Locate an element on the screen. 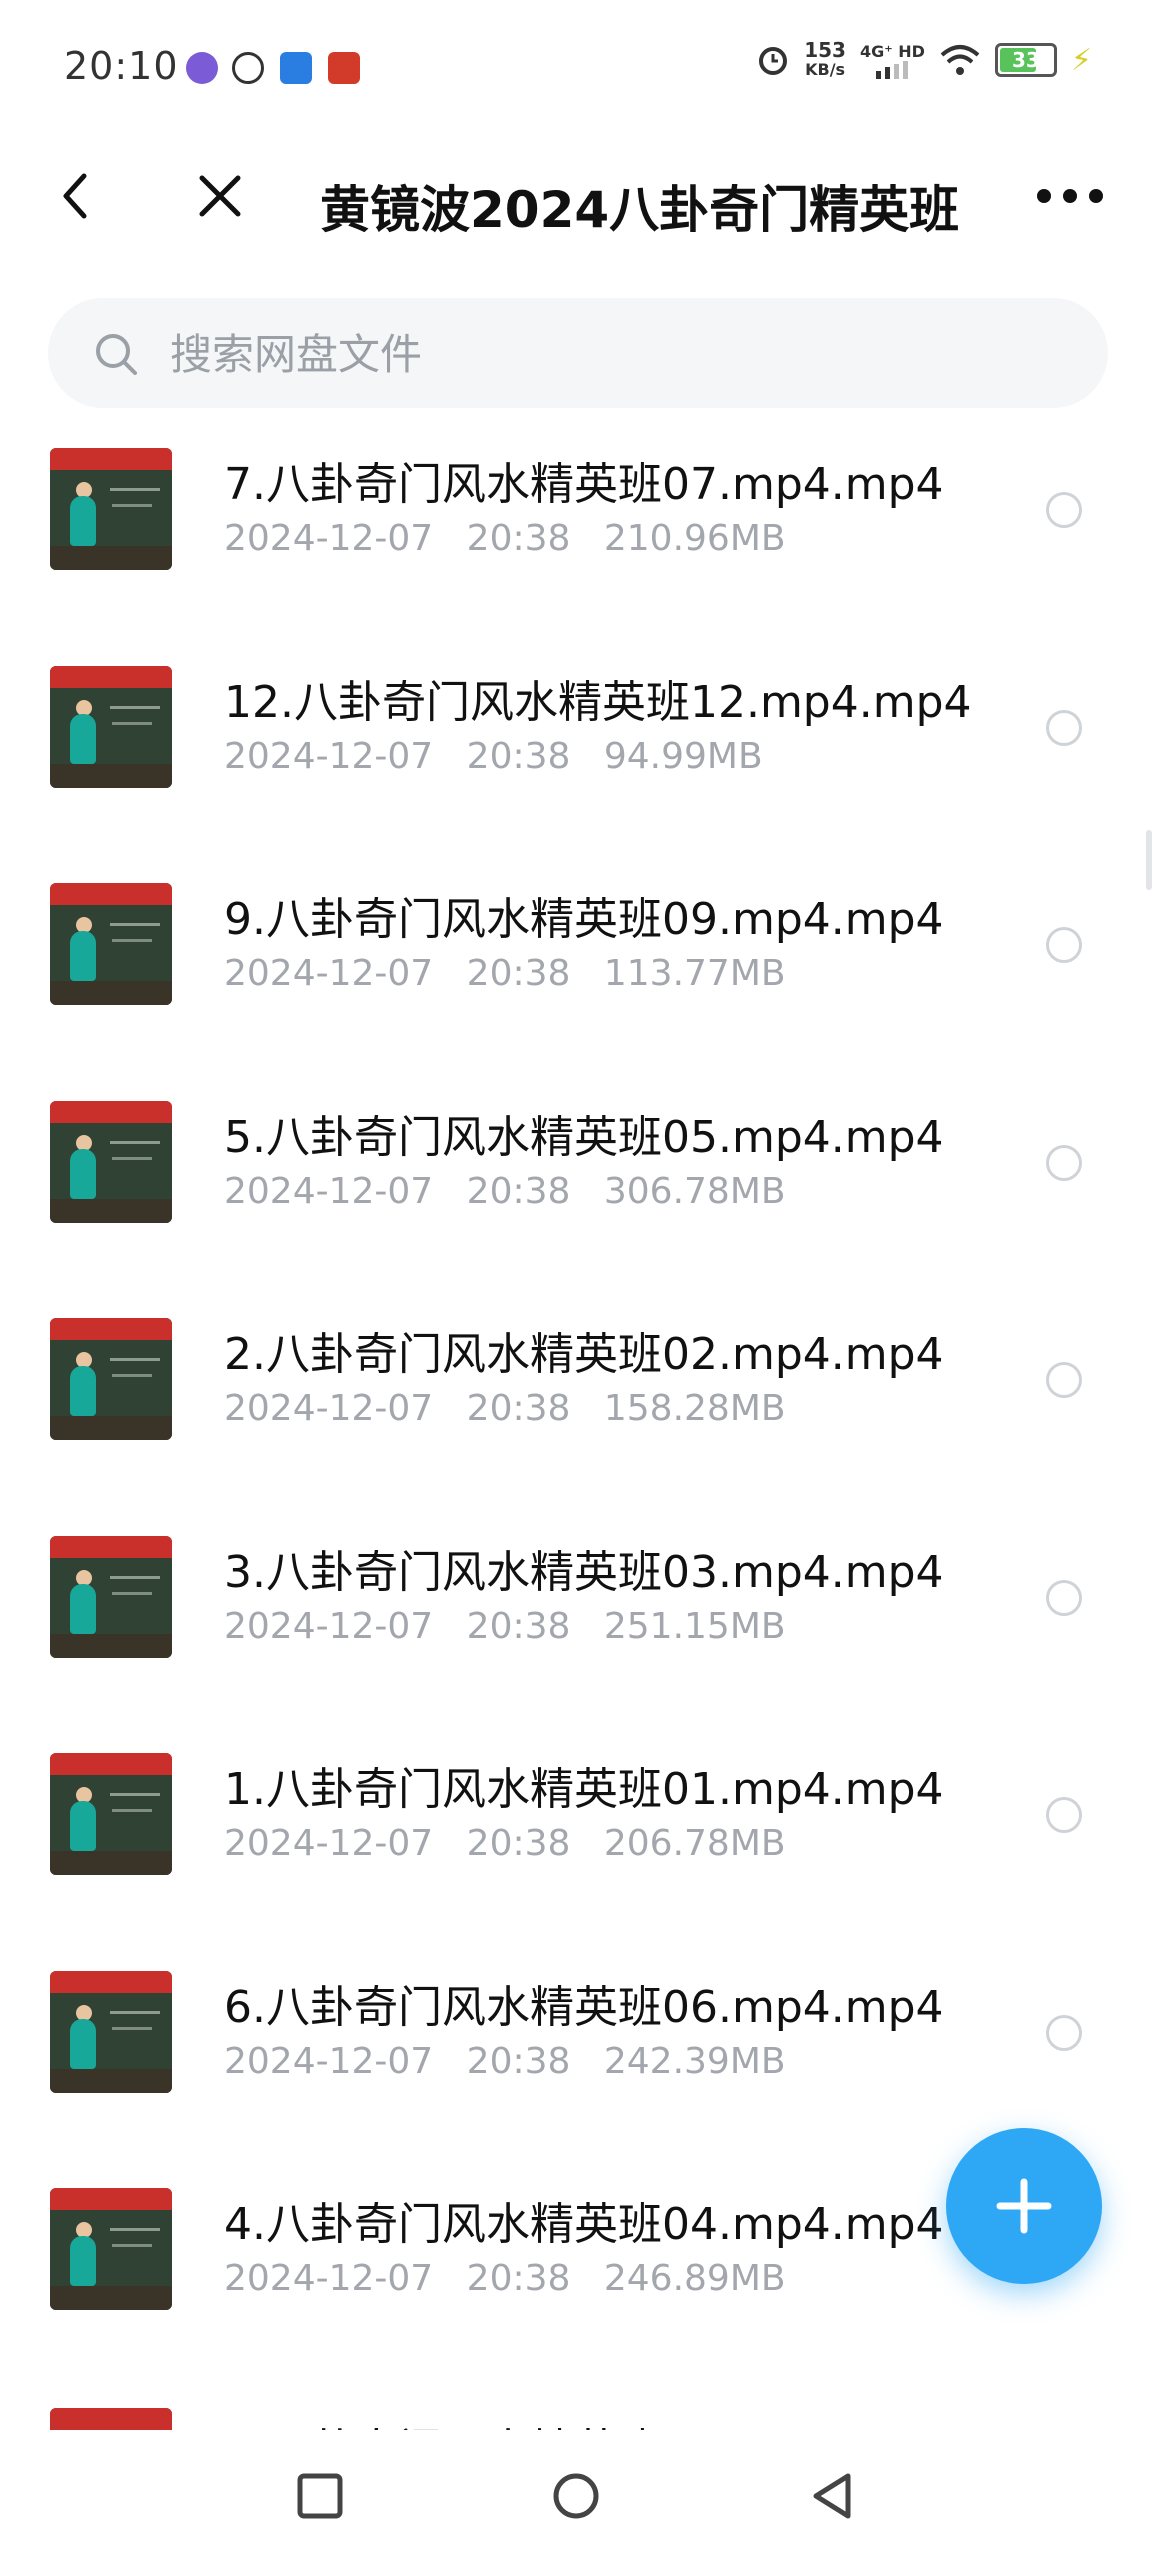 This screenshot has width=1152, height=2560. recents-square-icon is located at coordinates (320, 2496).